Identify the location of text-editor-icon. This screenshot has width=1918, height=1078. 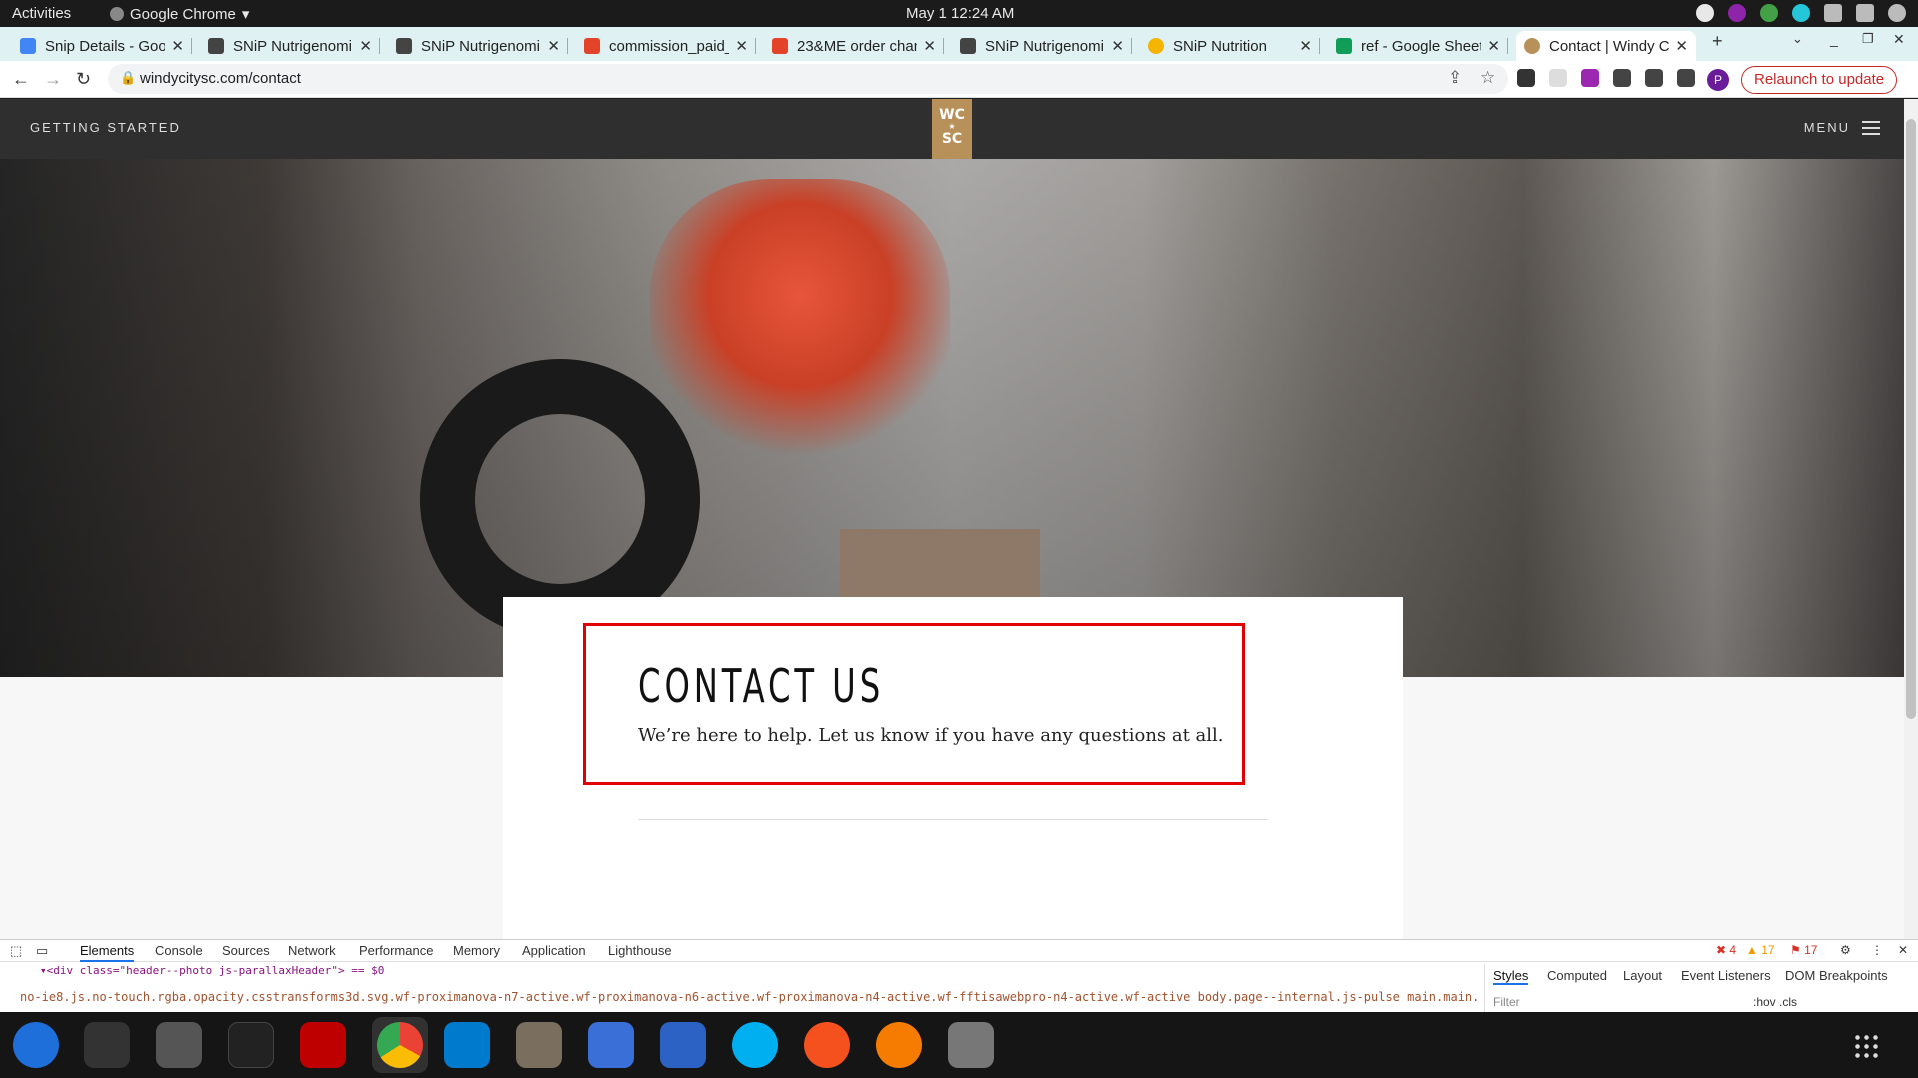
(611, 1045).